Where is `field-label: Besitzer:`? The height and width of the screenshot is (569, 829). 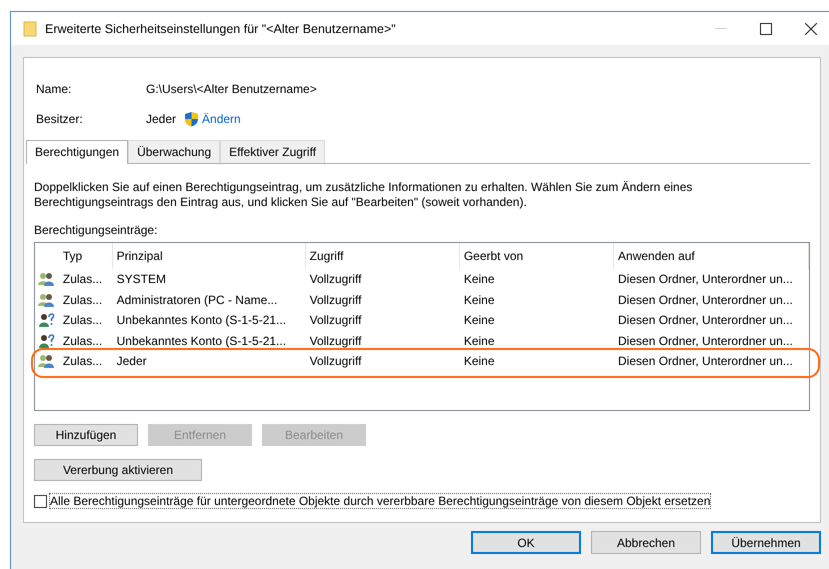
field-label: Besitzer: is located at coordinates (60, 119).